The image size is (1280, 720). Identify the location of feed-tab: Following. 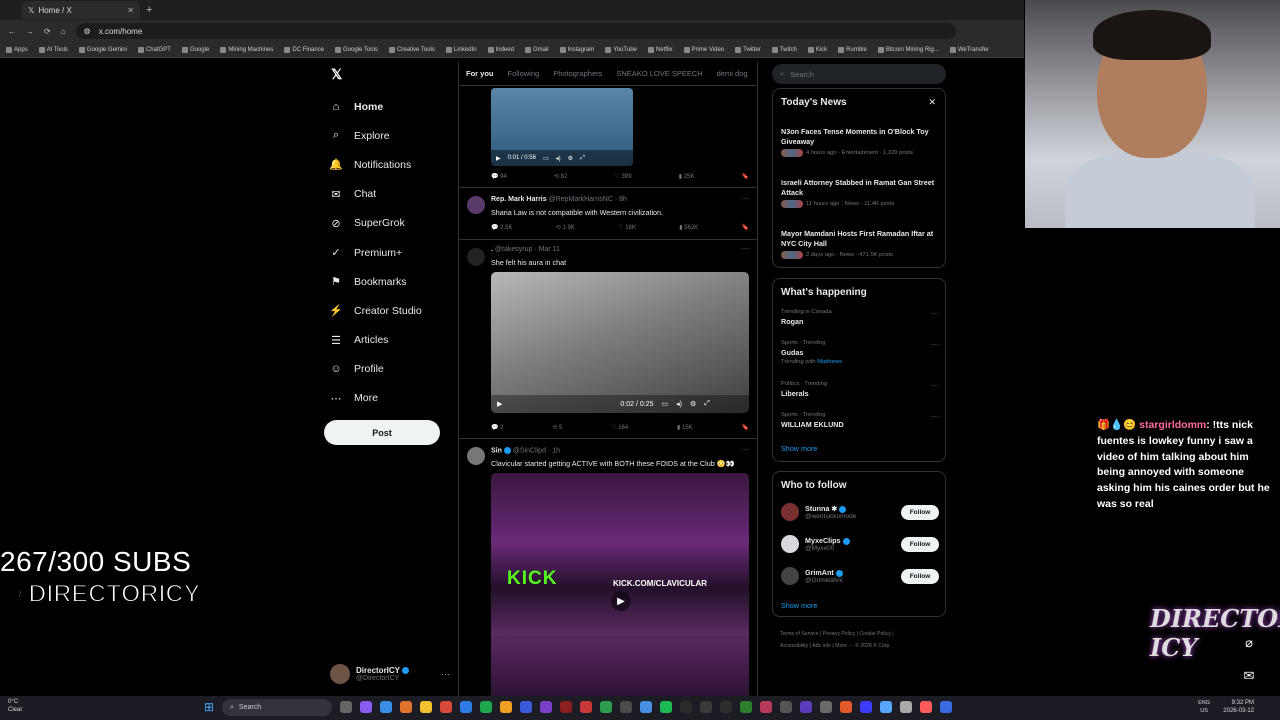
(524, 73).